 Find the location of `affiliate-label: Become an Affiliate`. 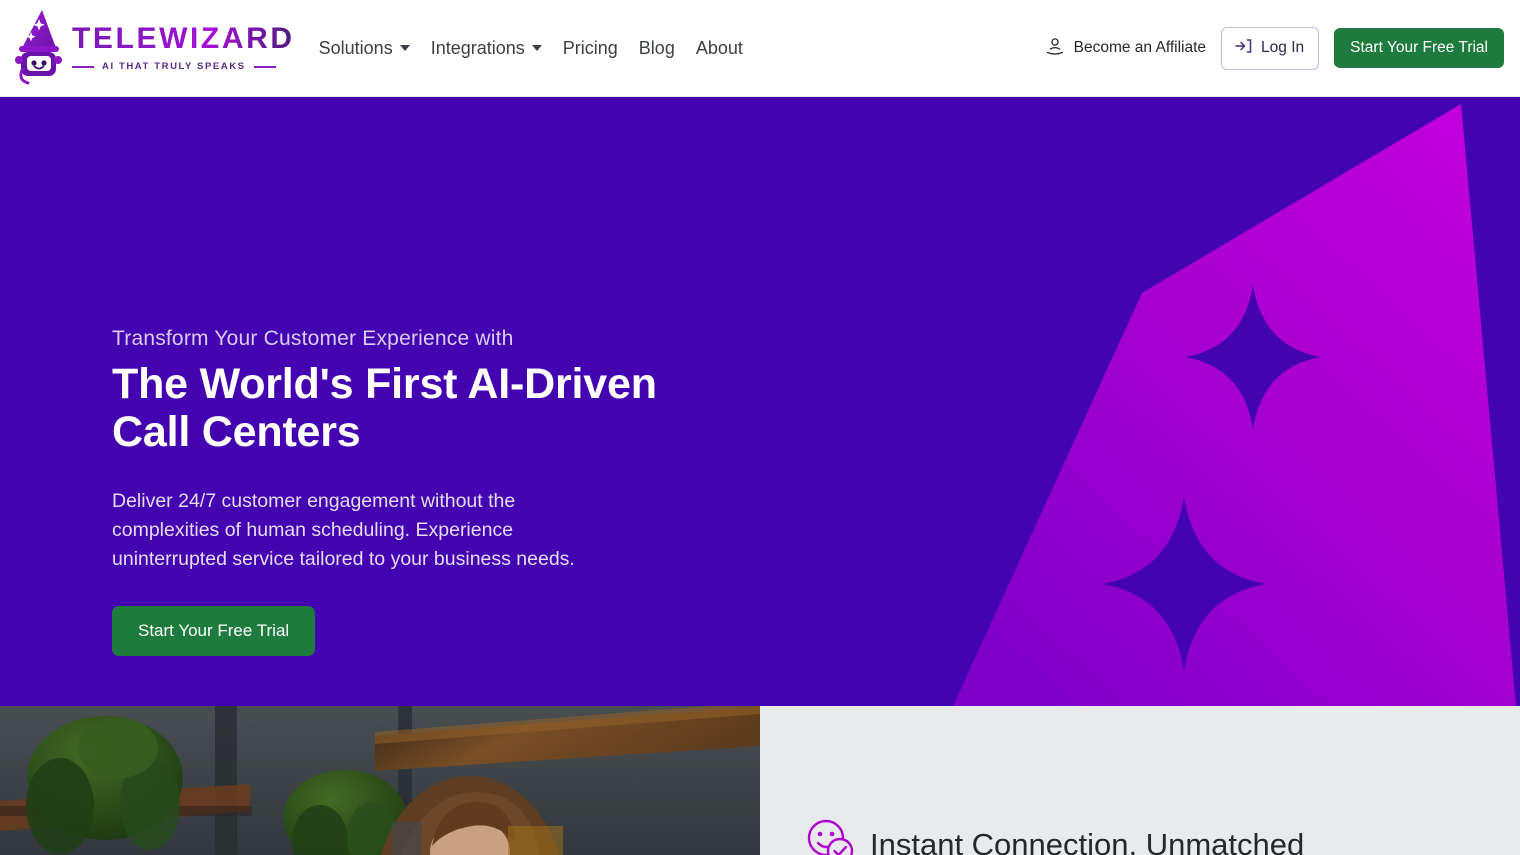

affiliate-label: Become an Affiliate is located at coordinates (1140, 47).